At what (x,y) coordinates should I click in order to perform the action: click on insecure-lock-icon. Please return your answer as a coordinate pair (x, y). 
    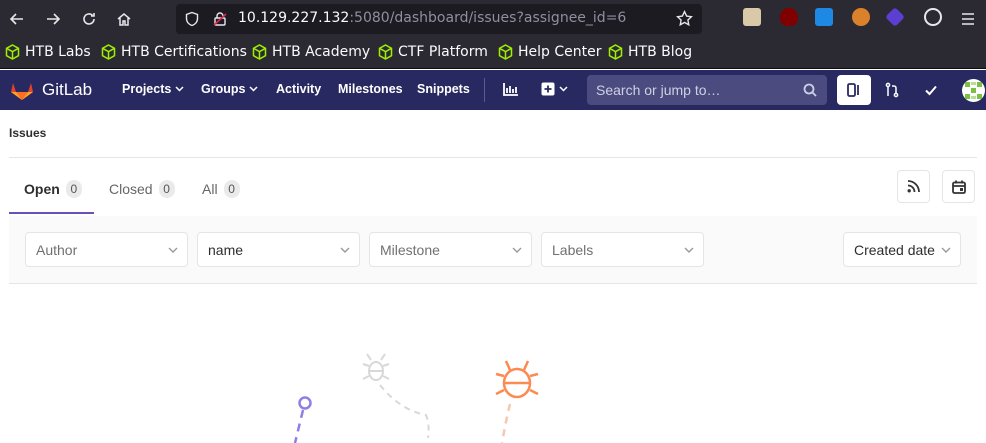
    Looking at the image, I should click on (220, 21).